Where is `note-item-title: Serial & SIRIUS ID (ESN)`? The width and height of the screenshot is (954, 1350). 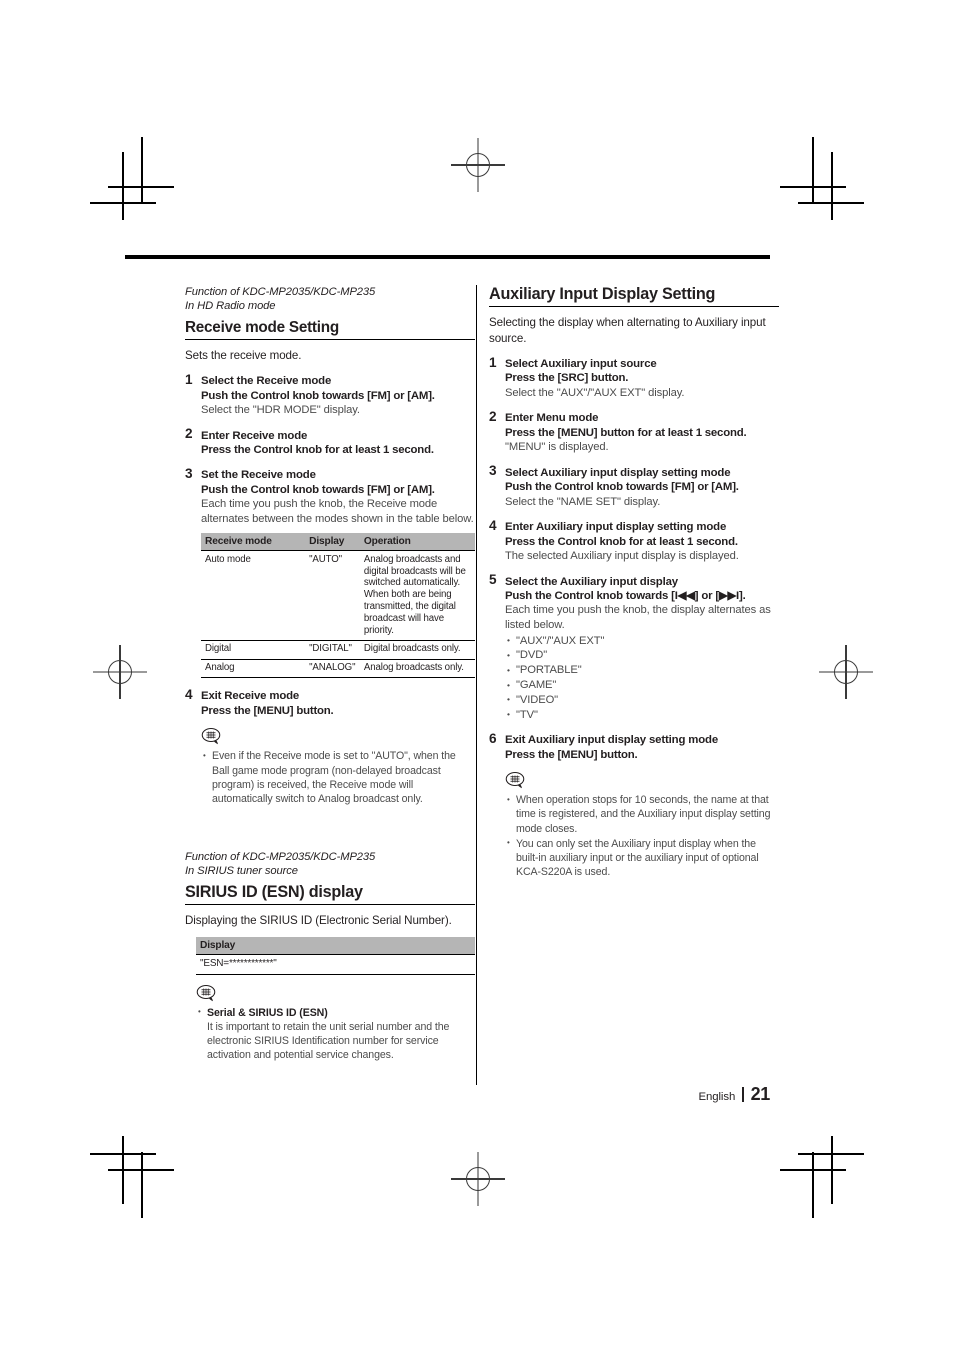 note-item-title: Serial & SIRIUS ID (ESN) is located at coordinates (267, 1012).